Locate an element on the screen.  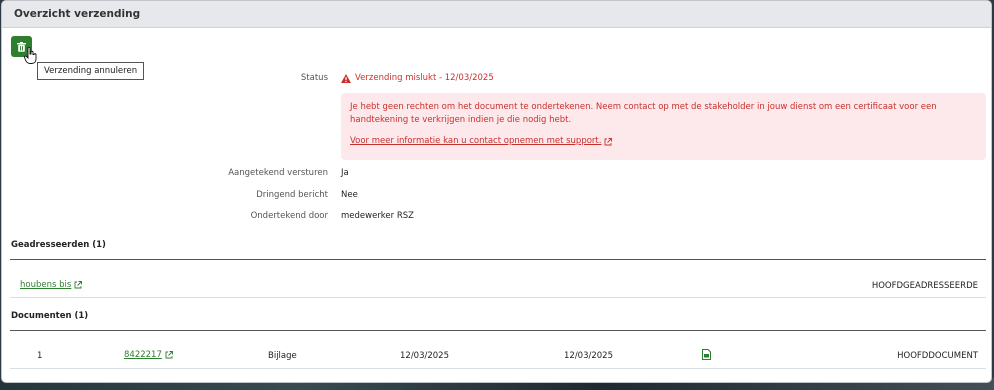
warning-icon is located at coordinates (346, 78).